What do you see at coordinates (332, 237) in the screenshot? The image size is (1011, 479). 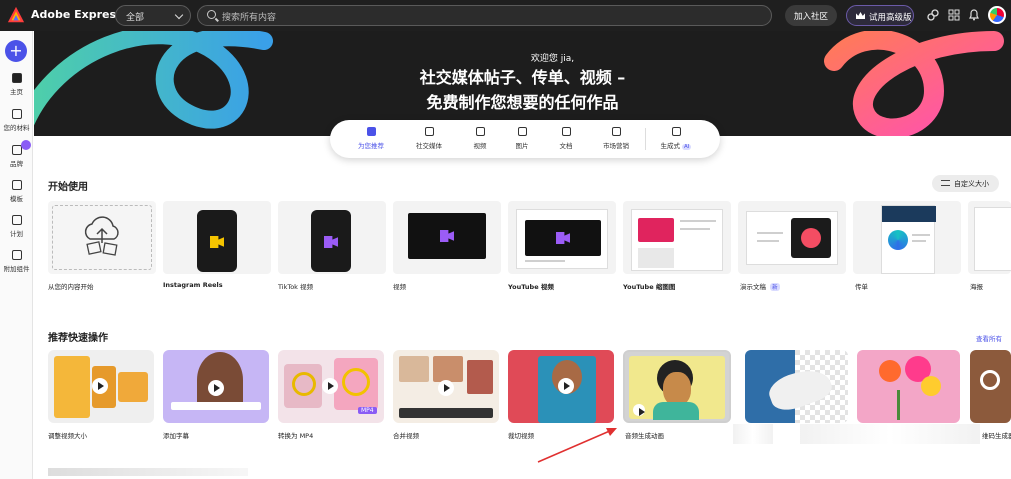 I see `template-card-tiktok-video` at bounding box center [332, 237].